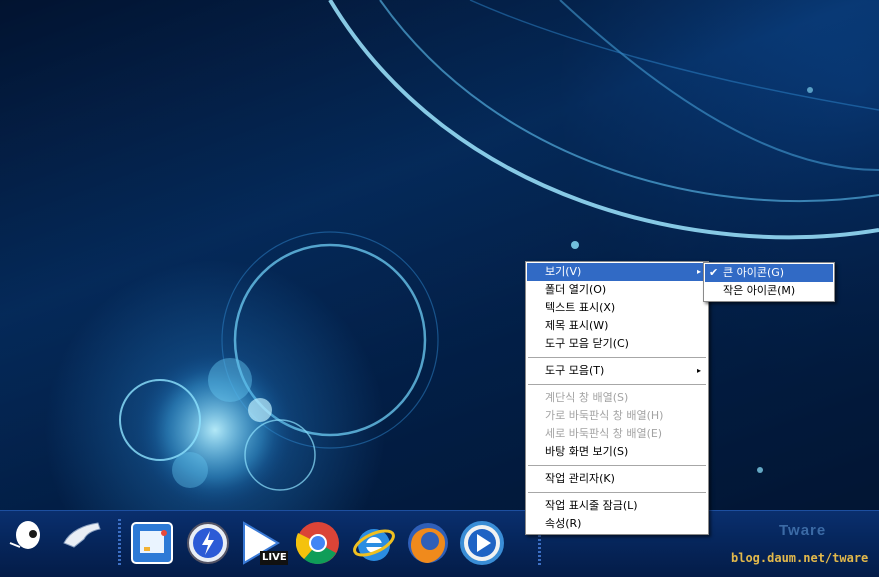 The width and height of the screenshot is (879, 577). Describe the element at coordinates (28, 539) in the screenshot. I see `mouse-pointer-icon` at that location.